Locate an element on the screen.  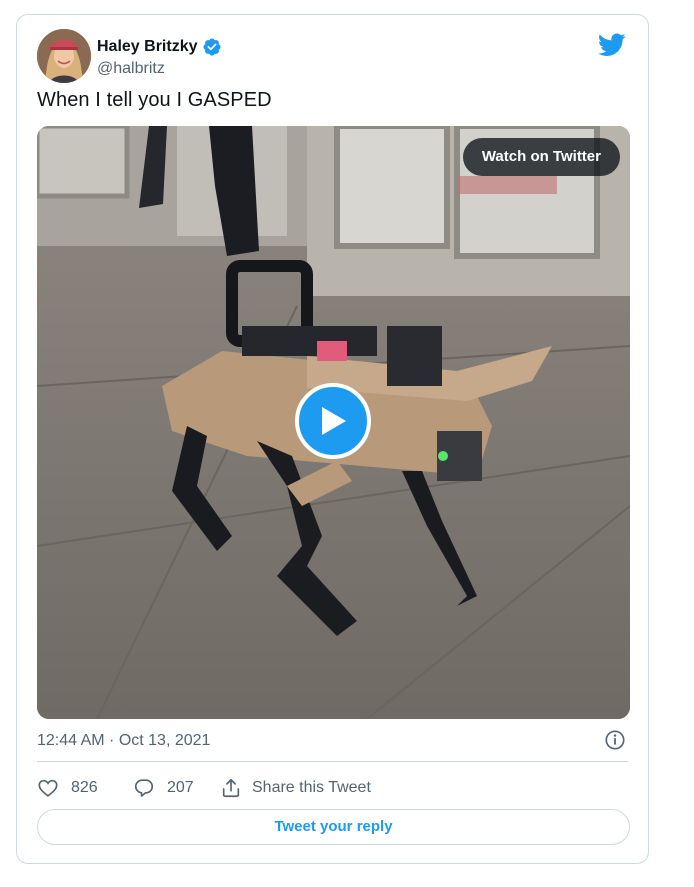
reply-count: 207 is located at coordinates (180, 787).